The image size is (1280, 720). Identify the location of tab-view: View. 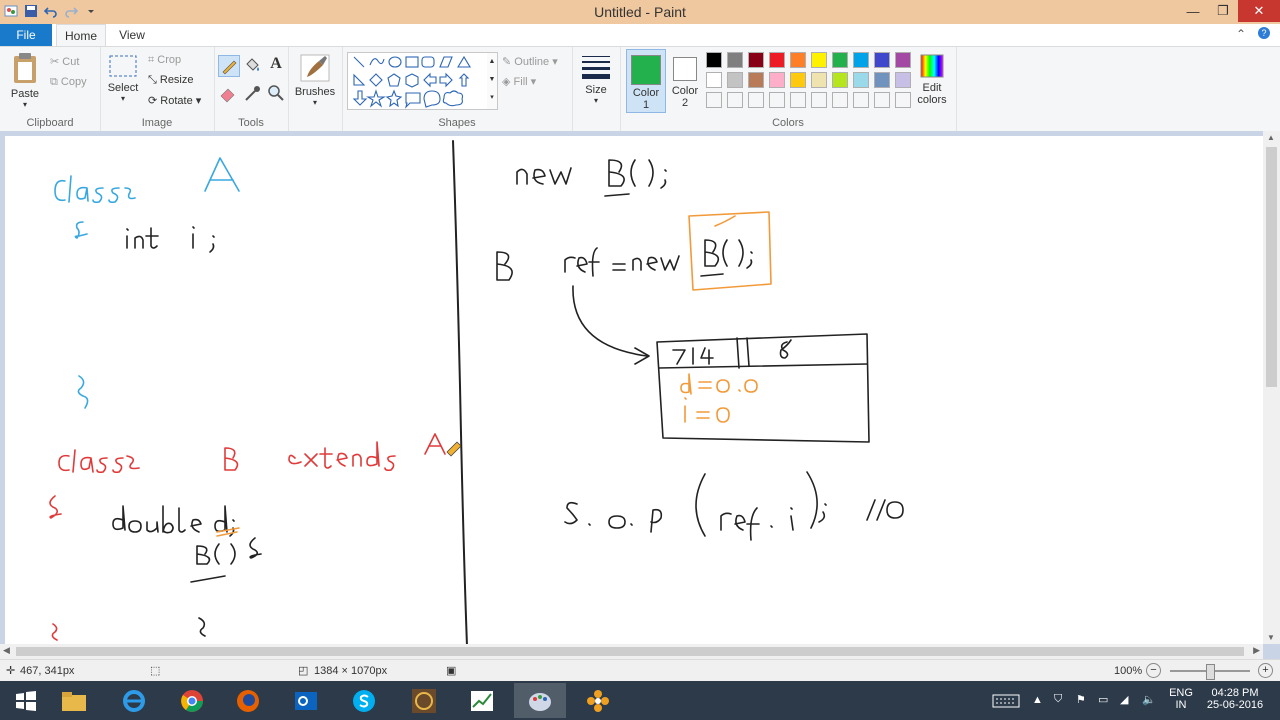
(132, 35).